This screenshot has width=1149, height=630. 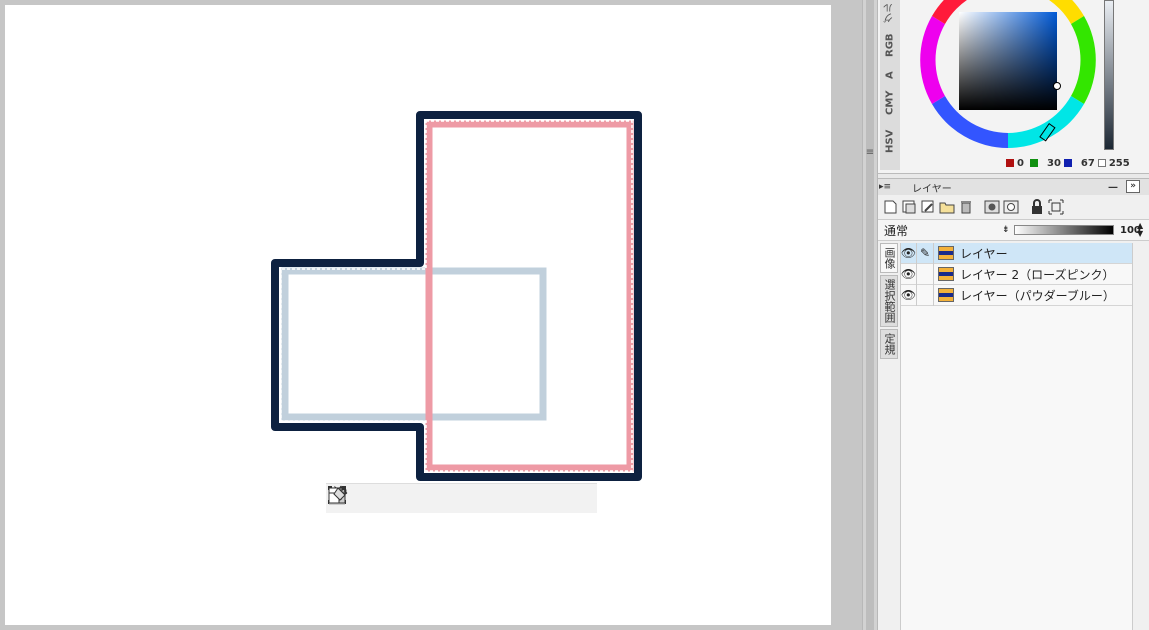 What do you see at coordinates (1010, 163) in the screenshot?
I see `red-swatch` at bounding box center [1010, 163].